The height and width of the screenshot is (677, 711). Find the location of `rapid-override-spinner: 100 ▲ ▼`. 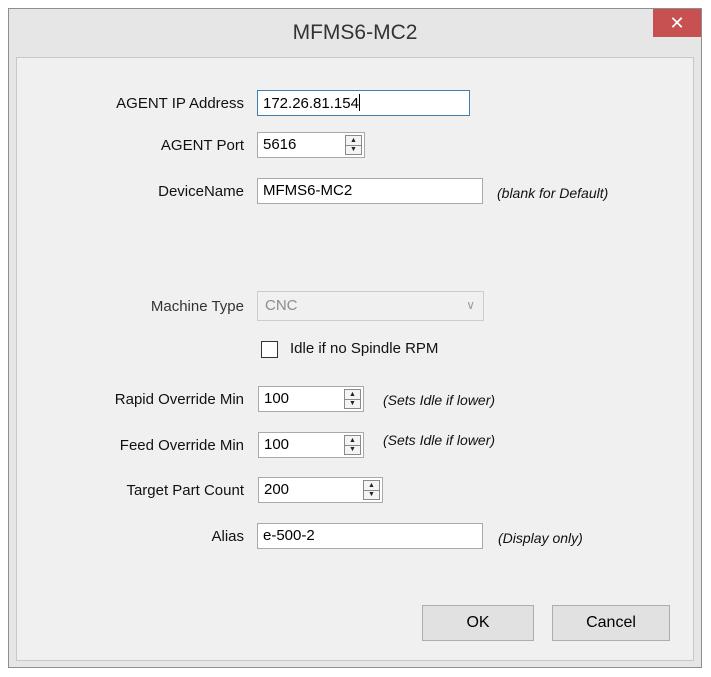

rapid-override-spinner: 100 ▲ ▼ is located at coordinates (311, 399).